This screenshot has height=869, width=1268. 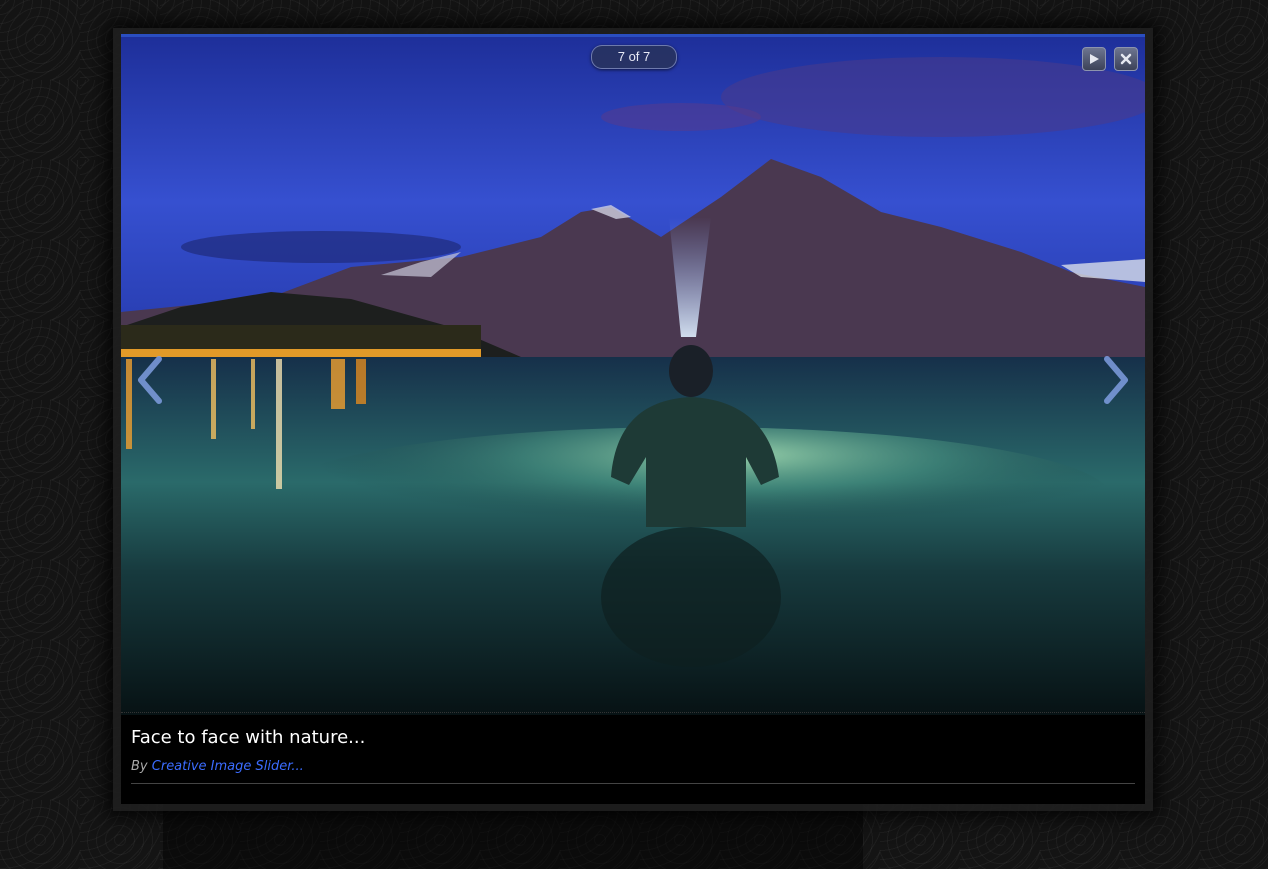 I want to click on chevron-right-icon, so click(x=1116, y=380).